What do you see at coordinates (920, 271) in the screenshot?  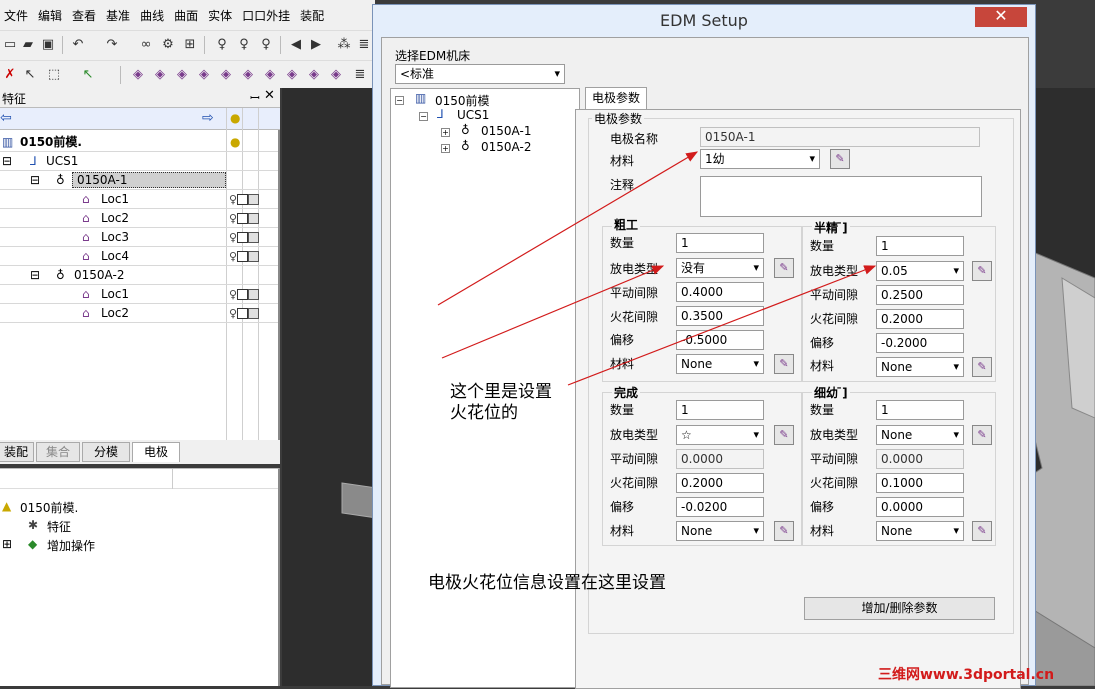 I see `semi-type-select: 0.05` at bounding box center [920, 271].